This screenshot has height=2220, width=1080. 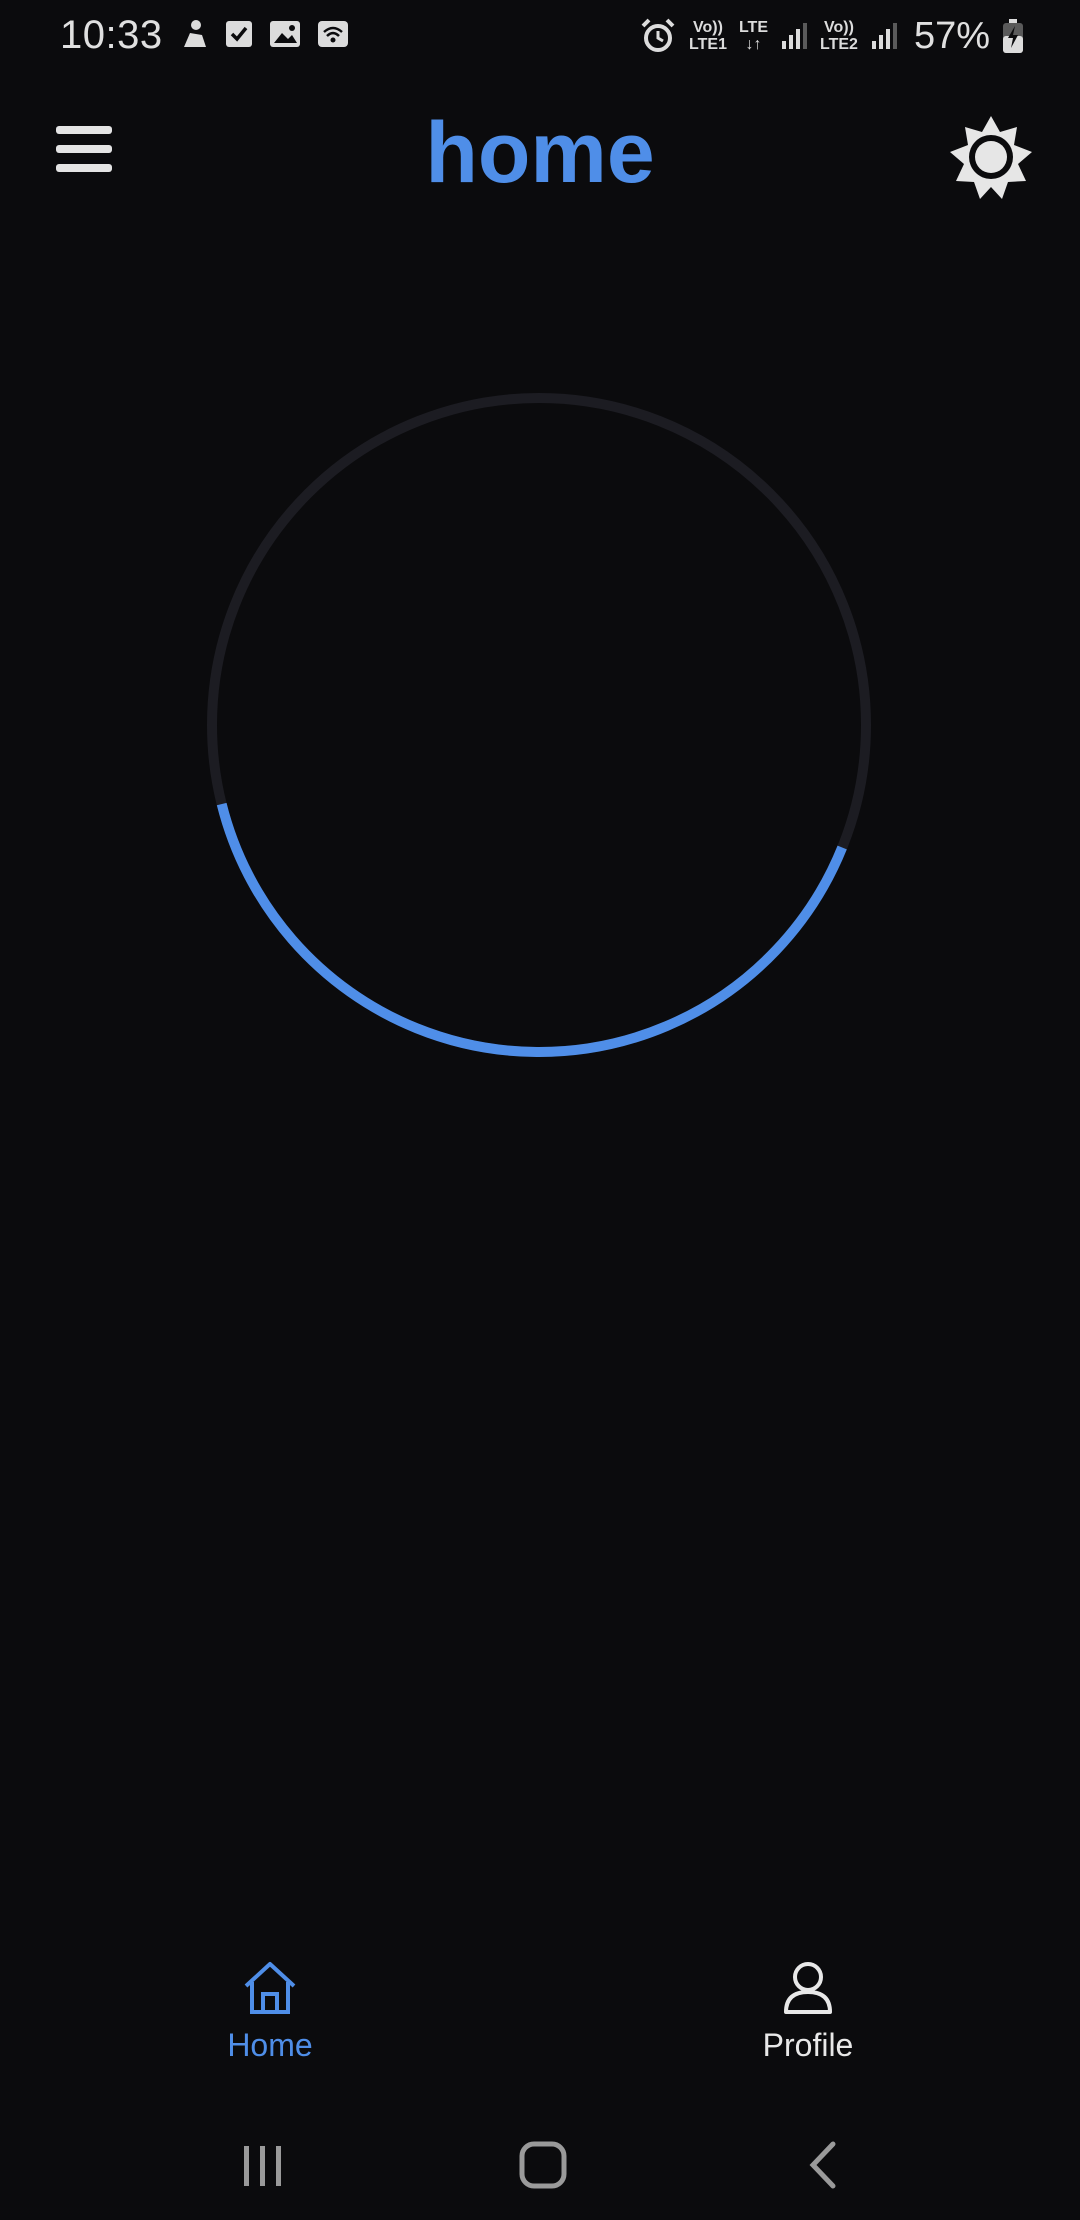 What do you see at coordinates (264, 34) in the screenshot?
I see `status-left-icons` at bounding box center [264, 34].